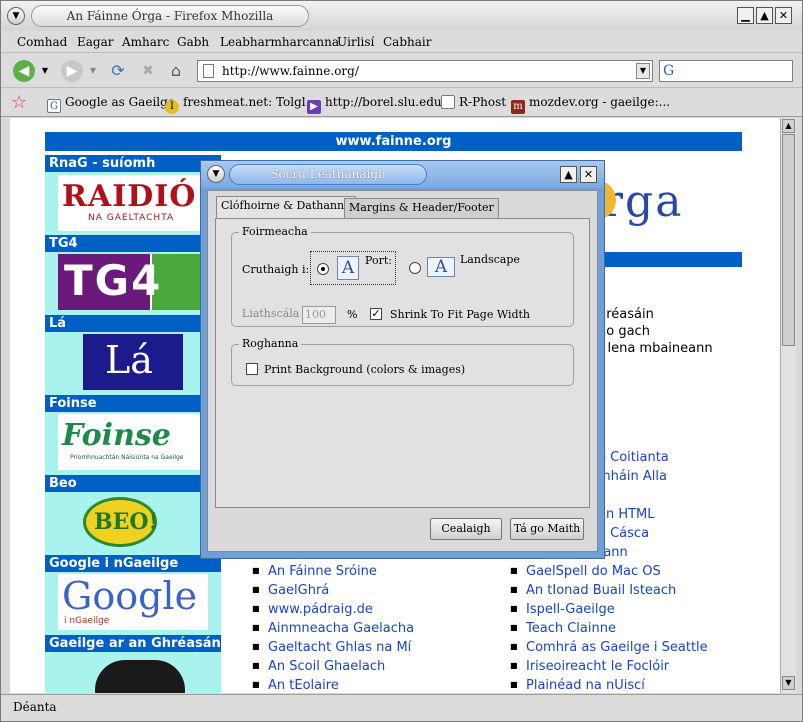 The height and width of the screenshot is (722, 803). Describe the element at coordinates (133, 563) in the screenshot. I see `sidebar-heading-google: Google i nGaeilge` at that location.